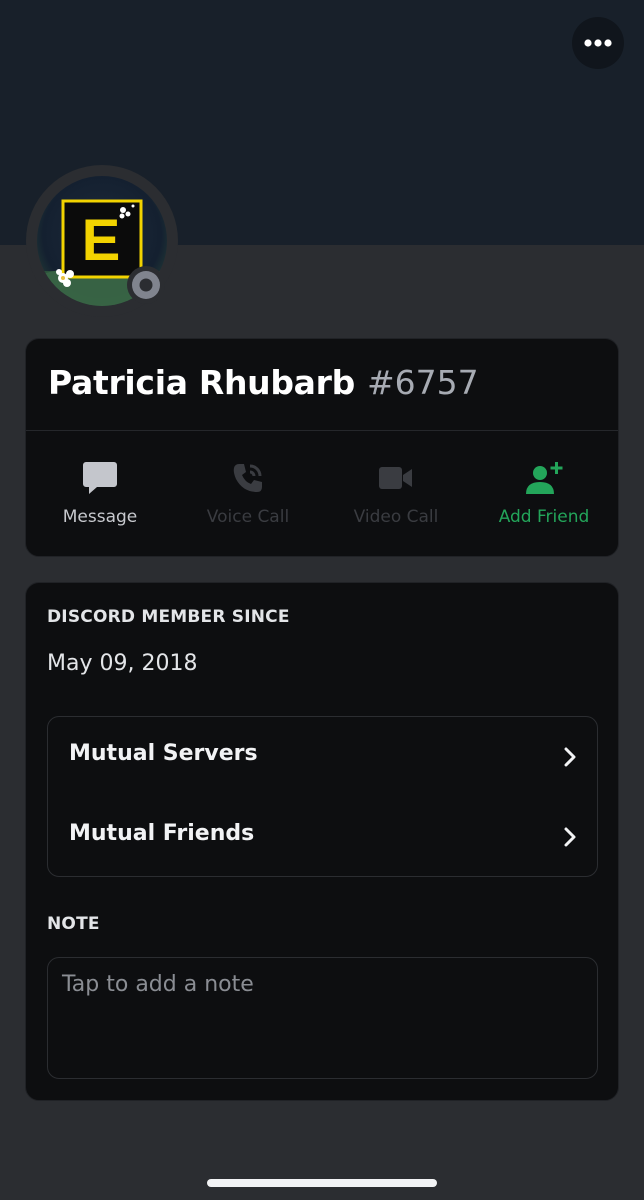  What do you see at coordinates (322, 837) in the screenshot?
I see `mutual-friends-row: Mutual Friends` at bounding box center [322, 837].